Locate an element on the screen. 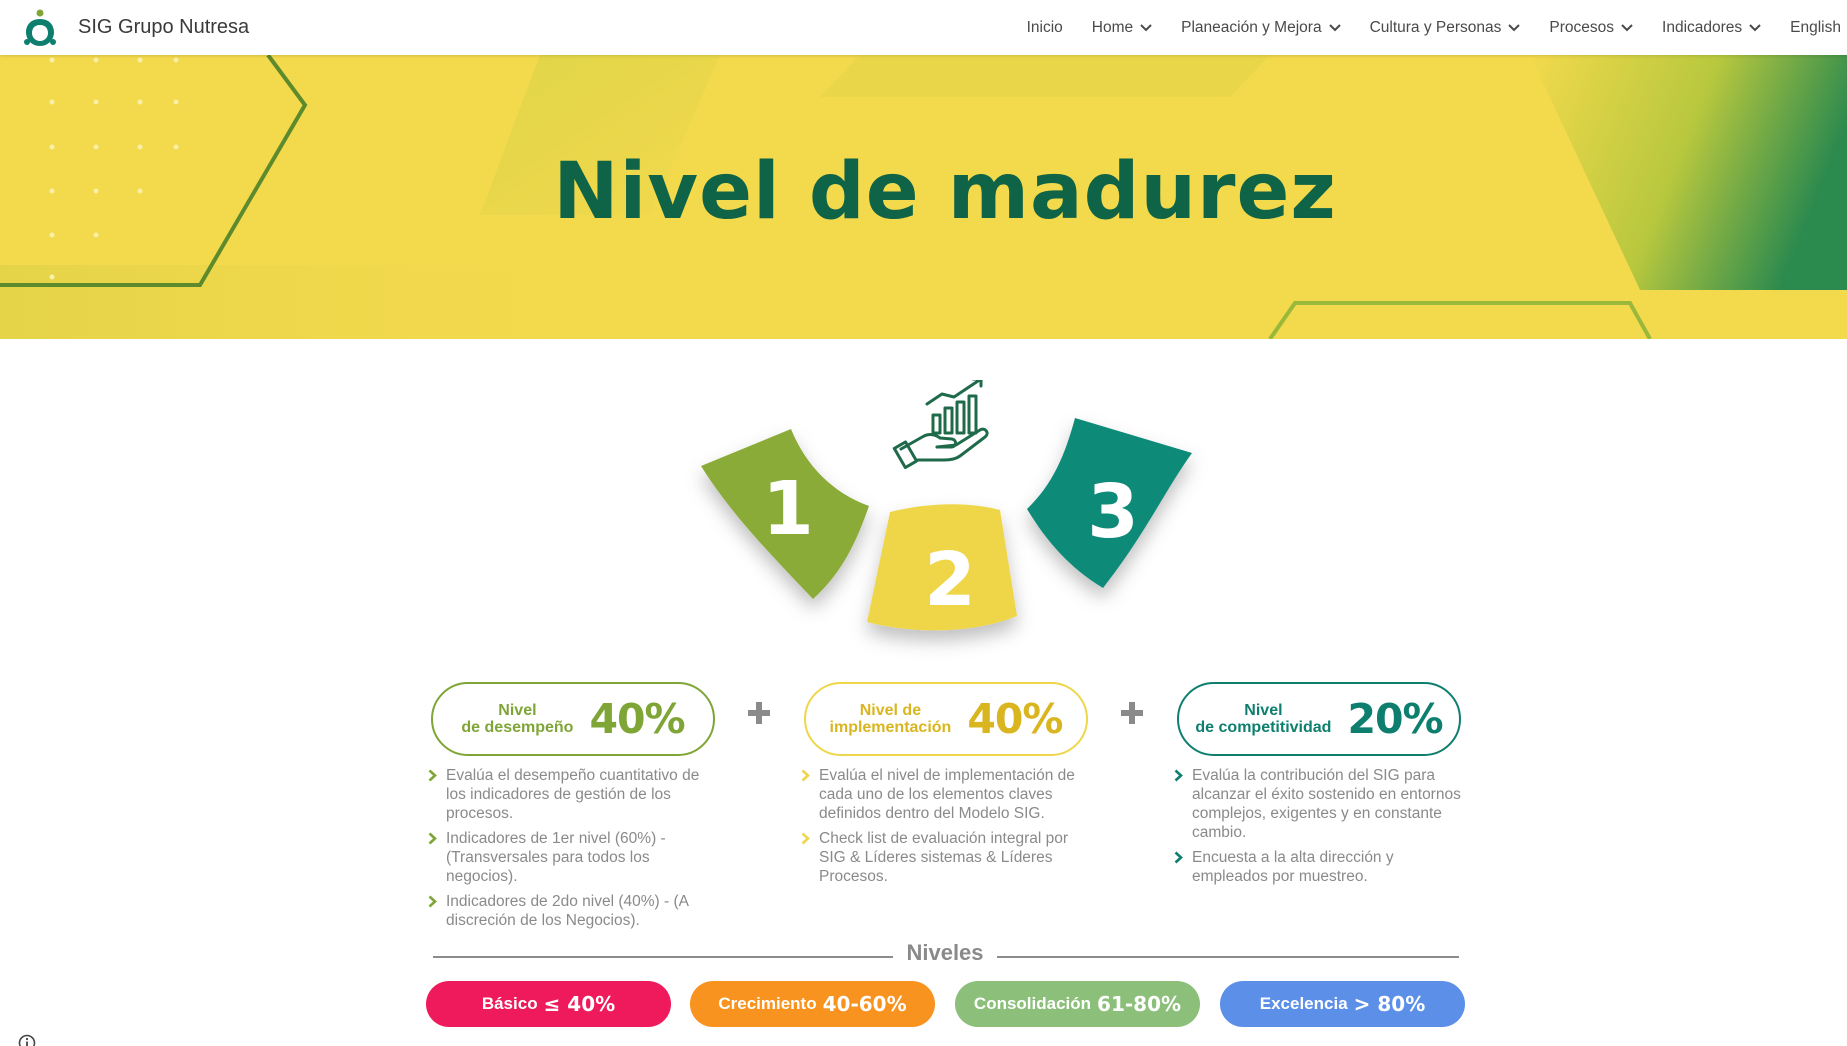 This screenshot has width=1847, height=1046. pillar-desempeno: Nivel de desempeño 40% is located at coordinates (573, 719).